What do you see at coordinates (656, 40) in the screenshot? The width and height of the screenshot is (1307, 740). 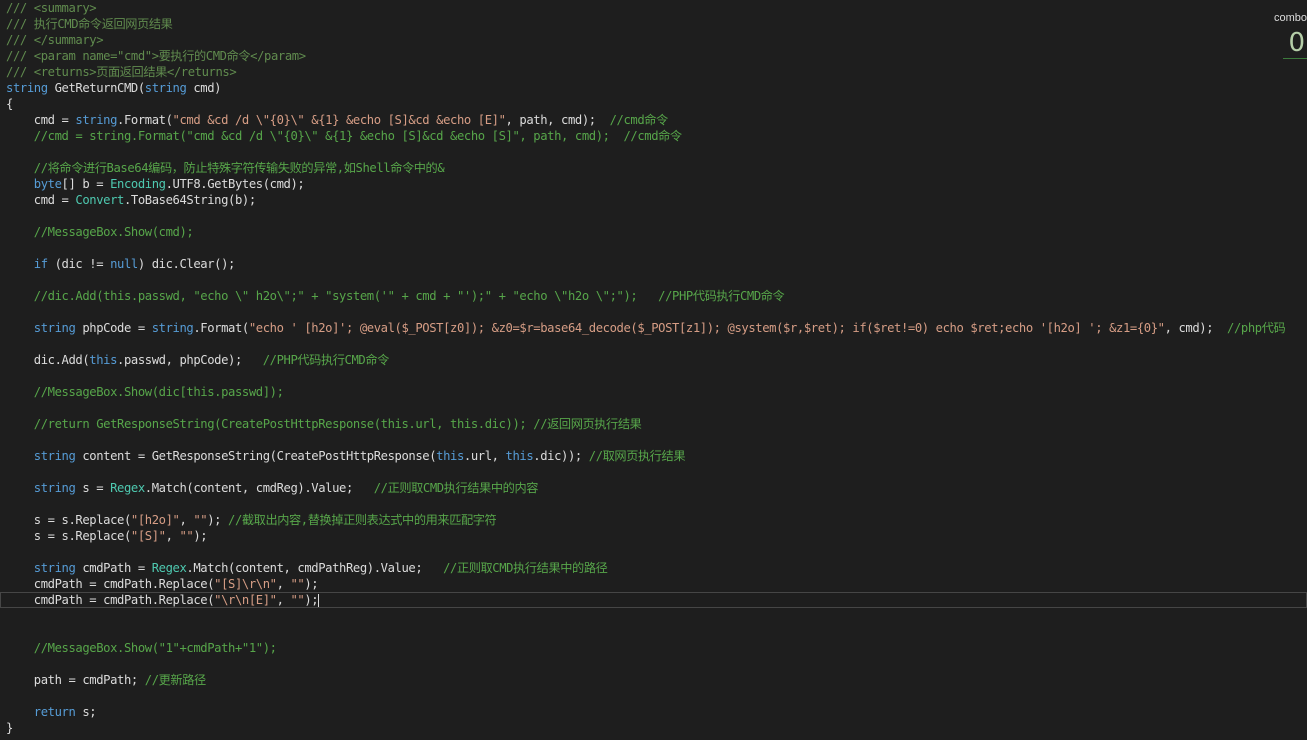 I see `code-line: /// </summary>` at bounding box center [656, 40].